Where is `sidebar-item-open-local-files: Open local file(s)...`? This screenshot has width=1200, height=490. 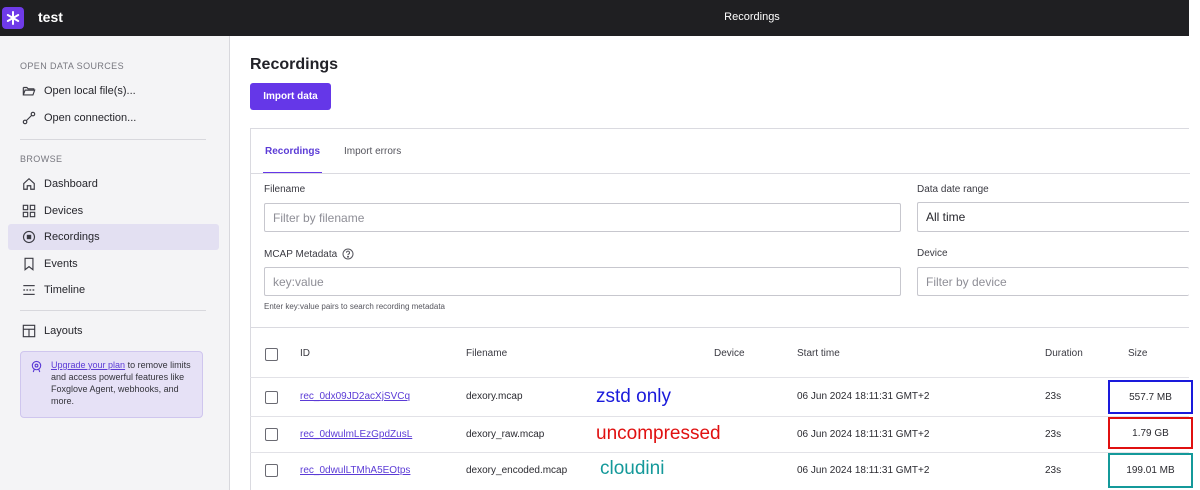 sidebar-item-open-local-files: Open local file(s)... is located at coordinates (113, 91).